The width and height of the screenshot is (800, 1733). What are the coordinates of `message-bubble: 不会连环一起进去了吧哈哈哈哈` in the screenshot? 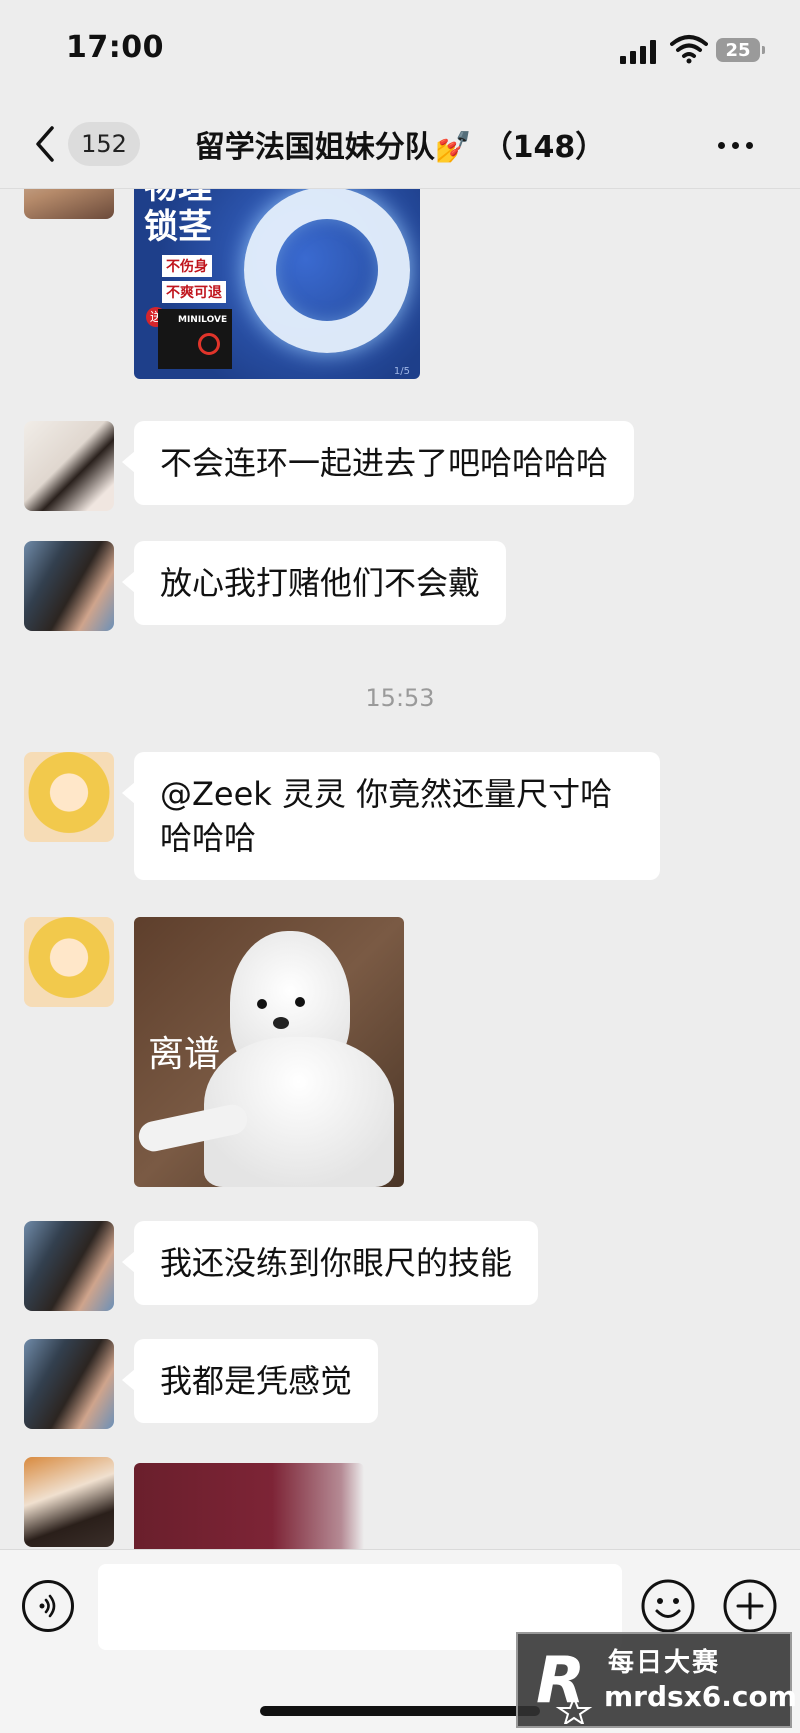 It's located at (378, 463).